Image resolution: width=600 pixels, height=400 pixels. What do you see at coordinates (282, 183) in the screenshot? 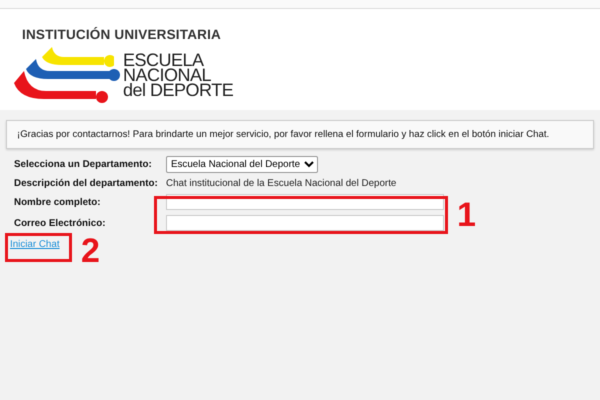
I see `description-text: Chat institucional de la Escuela Nacional del Deporte` at bounding box center [282, 183].